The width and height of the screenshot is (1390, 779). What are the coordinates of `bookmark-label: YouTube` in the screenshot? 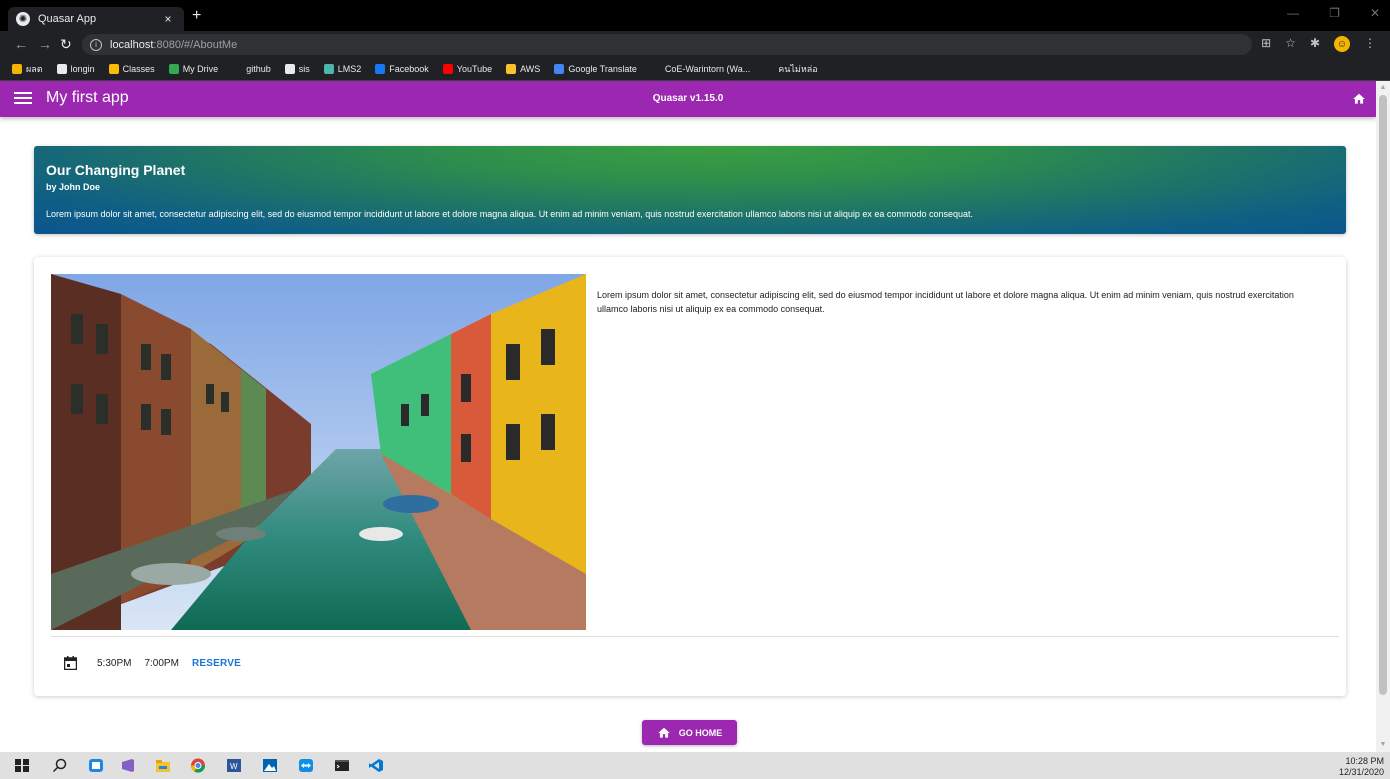 It's located at (474, 69).